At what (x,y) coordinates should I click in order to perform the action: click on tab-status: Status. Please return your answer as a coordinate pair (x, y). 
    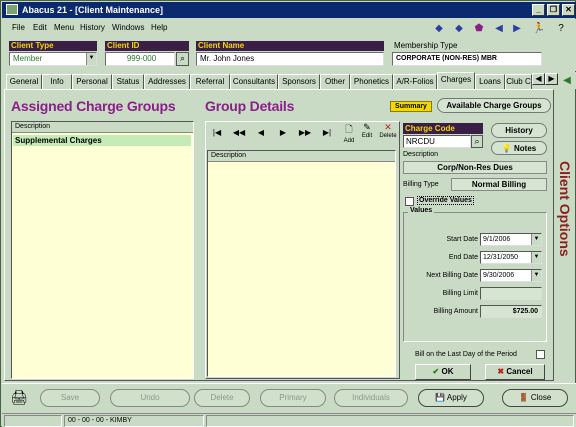
    Looking at the image, I should click on (128, 81).